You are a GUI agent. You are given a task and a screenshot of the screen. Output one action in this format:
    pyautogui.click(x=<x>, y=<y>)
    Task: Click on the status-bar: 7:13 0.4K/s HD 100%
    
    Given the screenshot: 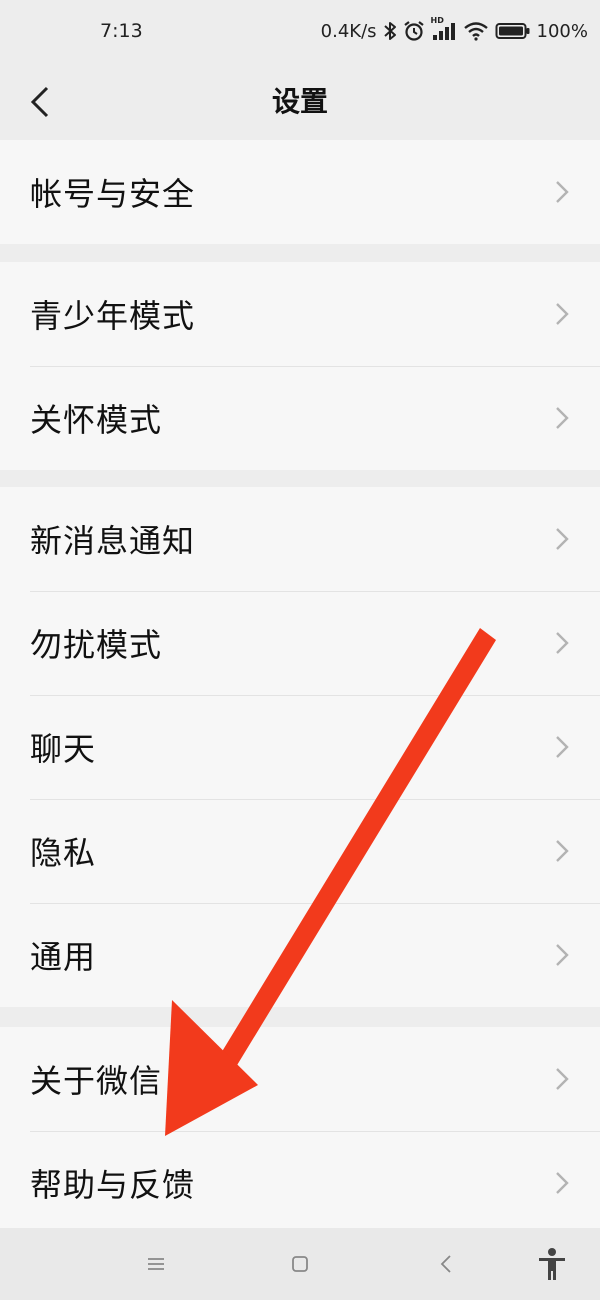 What is the action you would take?
    pyautogui.click(x=300, y=34)
    